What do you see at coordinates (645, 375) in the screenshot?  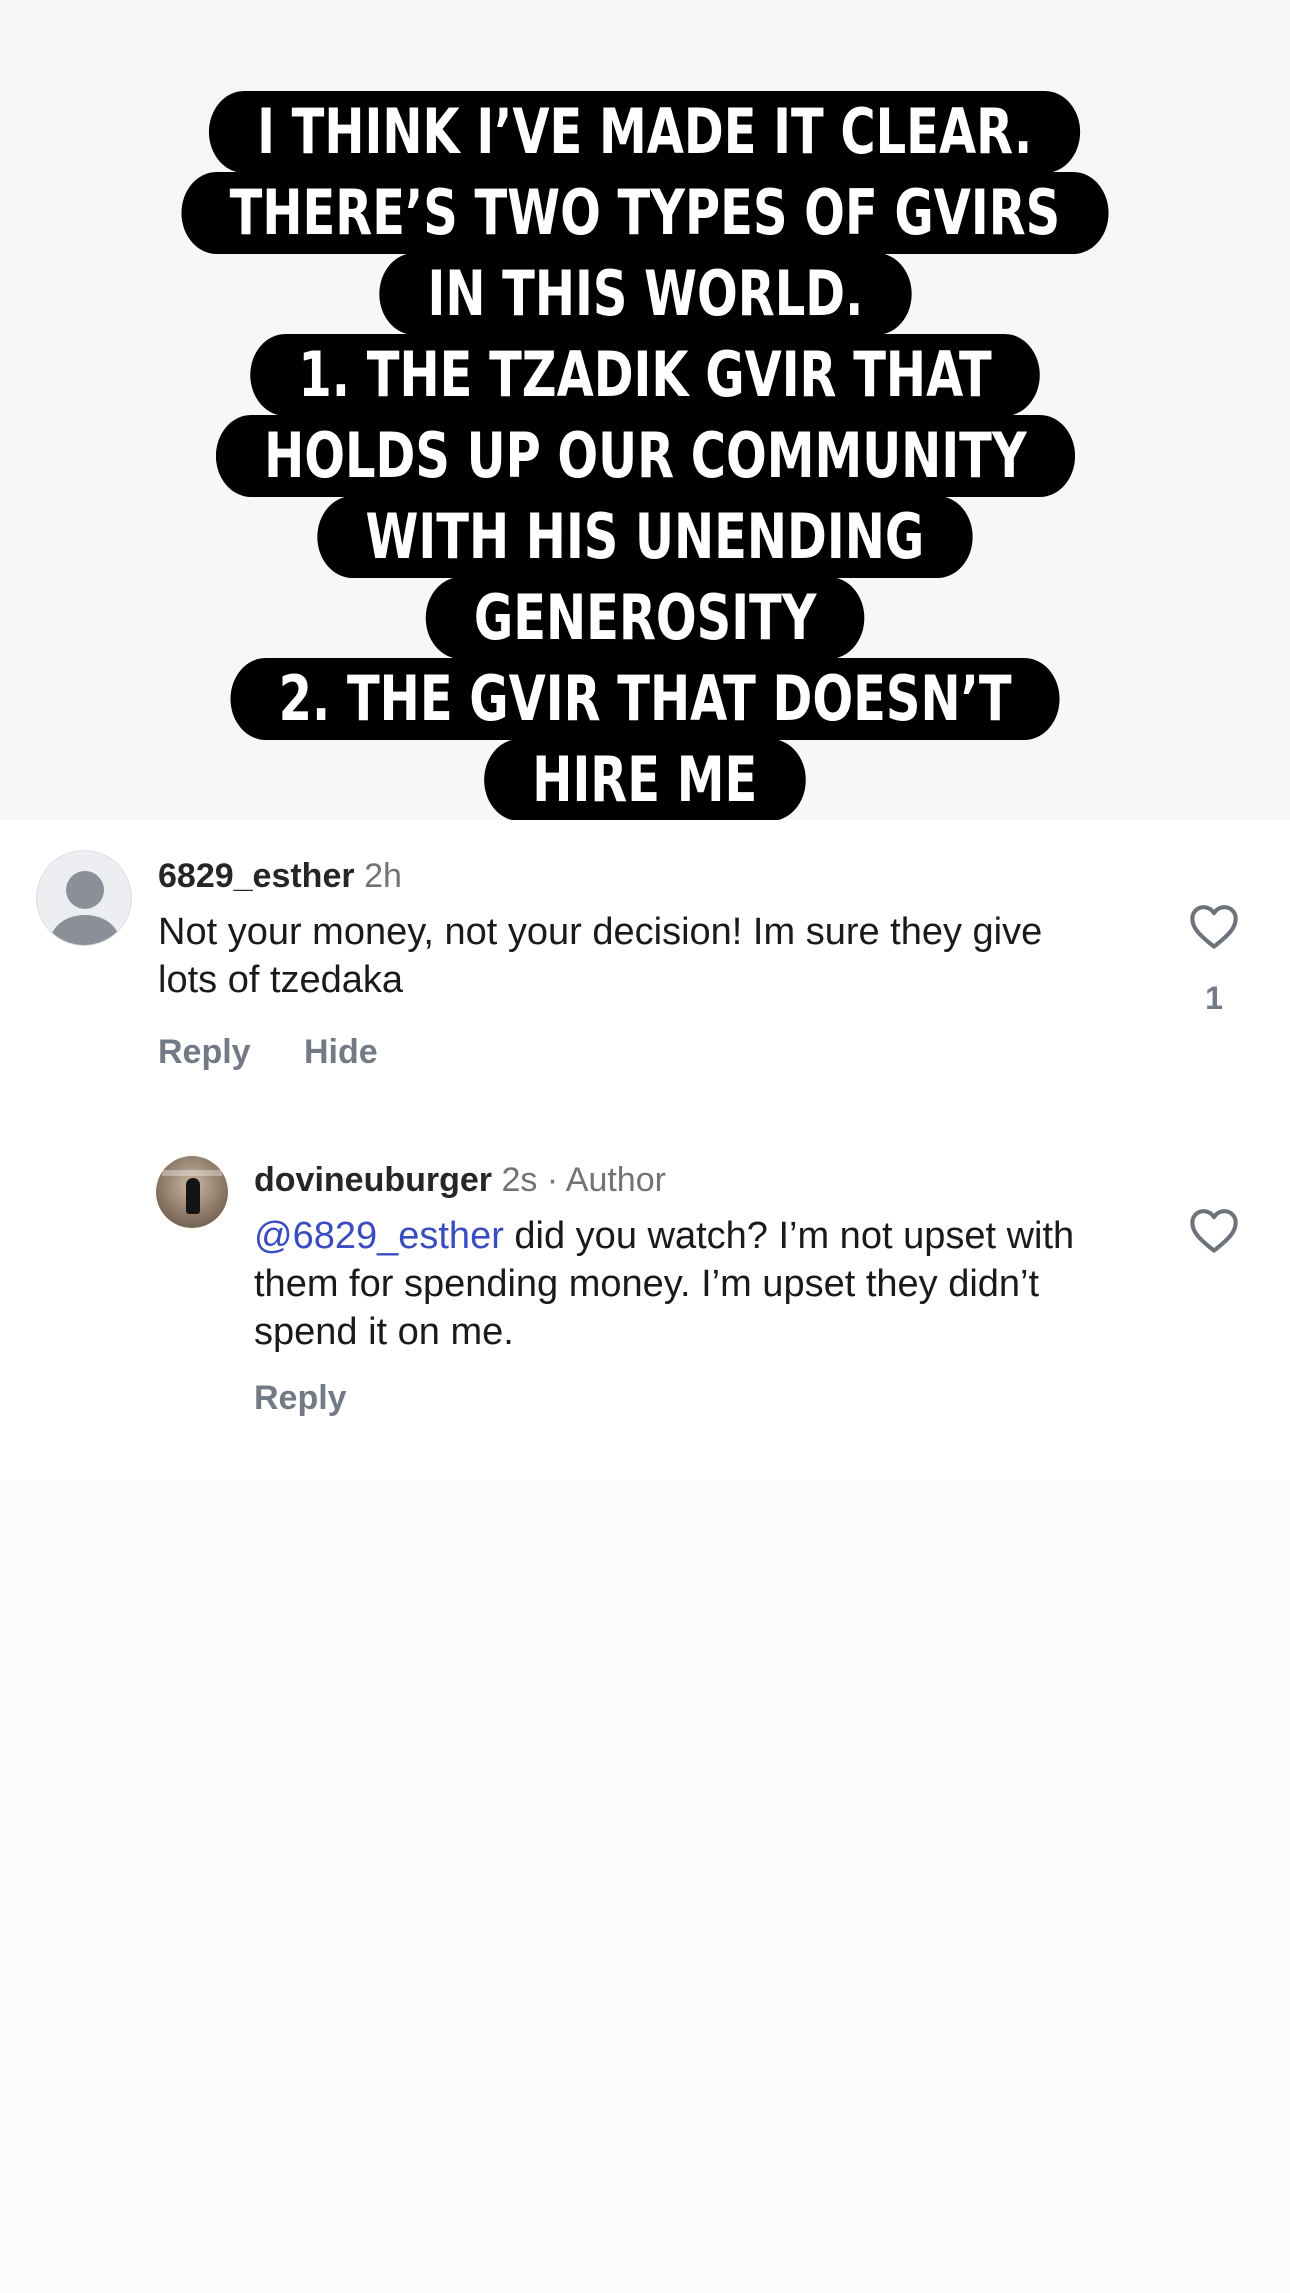 I see `caption-line: 1. THE TZADIK GVIR THAT` at bounding box center [645, 375].